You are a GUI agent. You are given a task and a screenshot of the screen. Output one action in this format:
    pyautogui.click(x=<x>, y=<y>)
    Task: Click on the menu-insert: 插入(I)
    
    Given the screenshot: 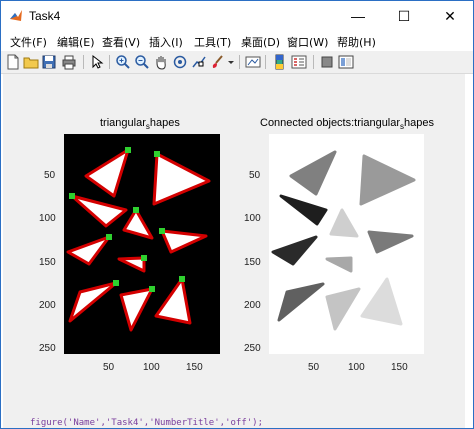 What is the action you would take?
    pyautogui.click(x=166, y=42)
    